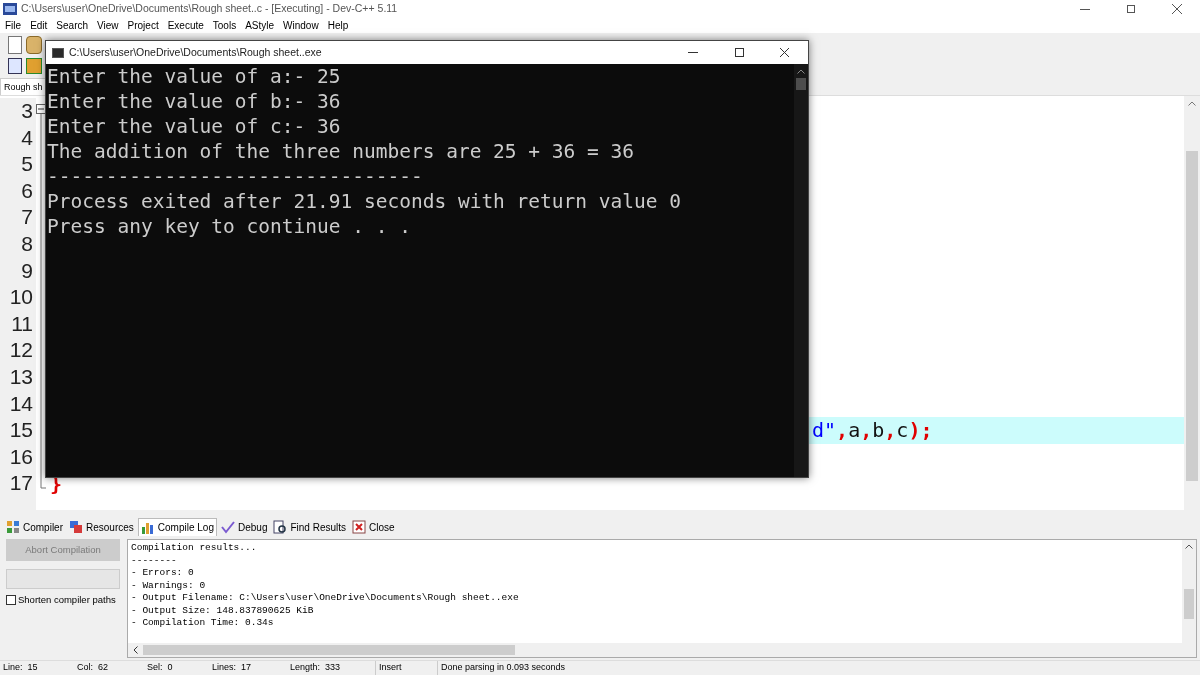 This screenshot has height=675, width=1200. I want to click on menu-item: Project, so click(143, 25).